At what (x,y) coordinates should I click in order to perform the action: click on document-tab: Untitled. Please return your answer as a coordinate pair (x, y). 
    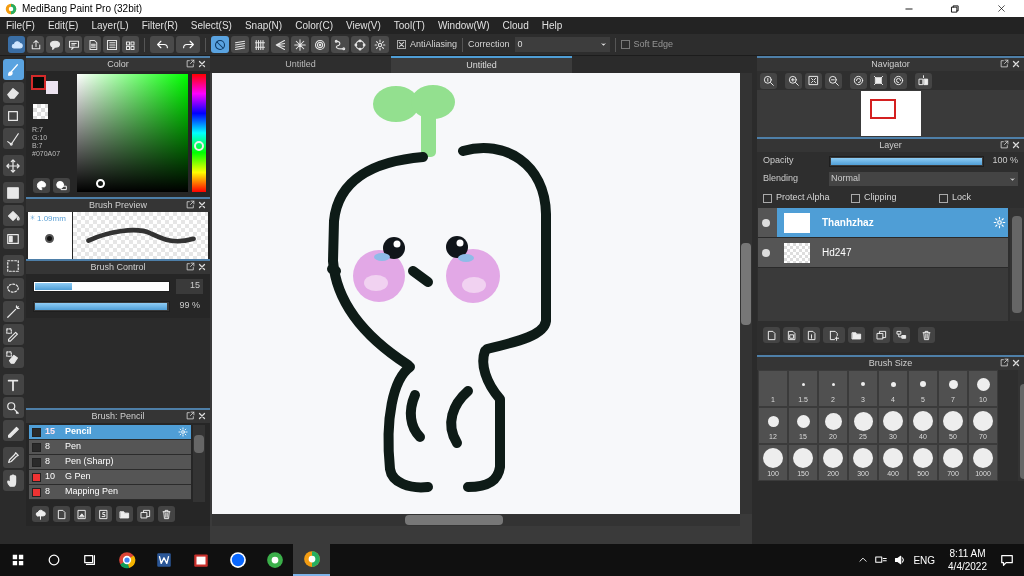
    Looking at the image, I should click on (481, 64).